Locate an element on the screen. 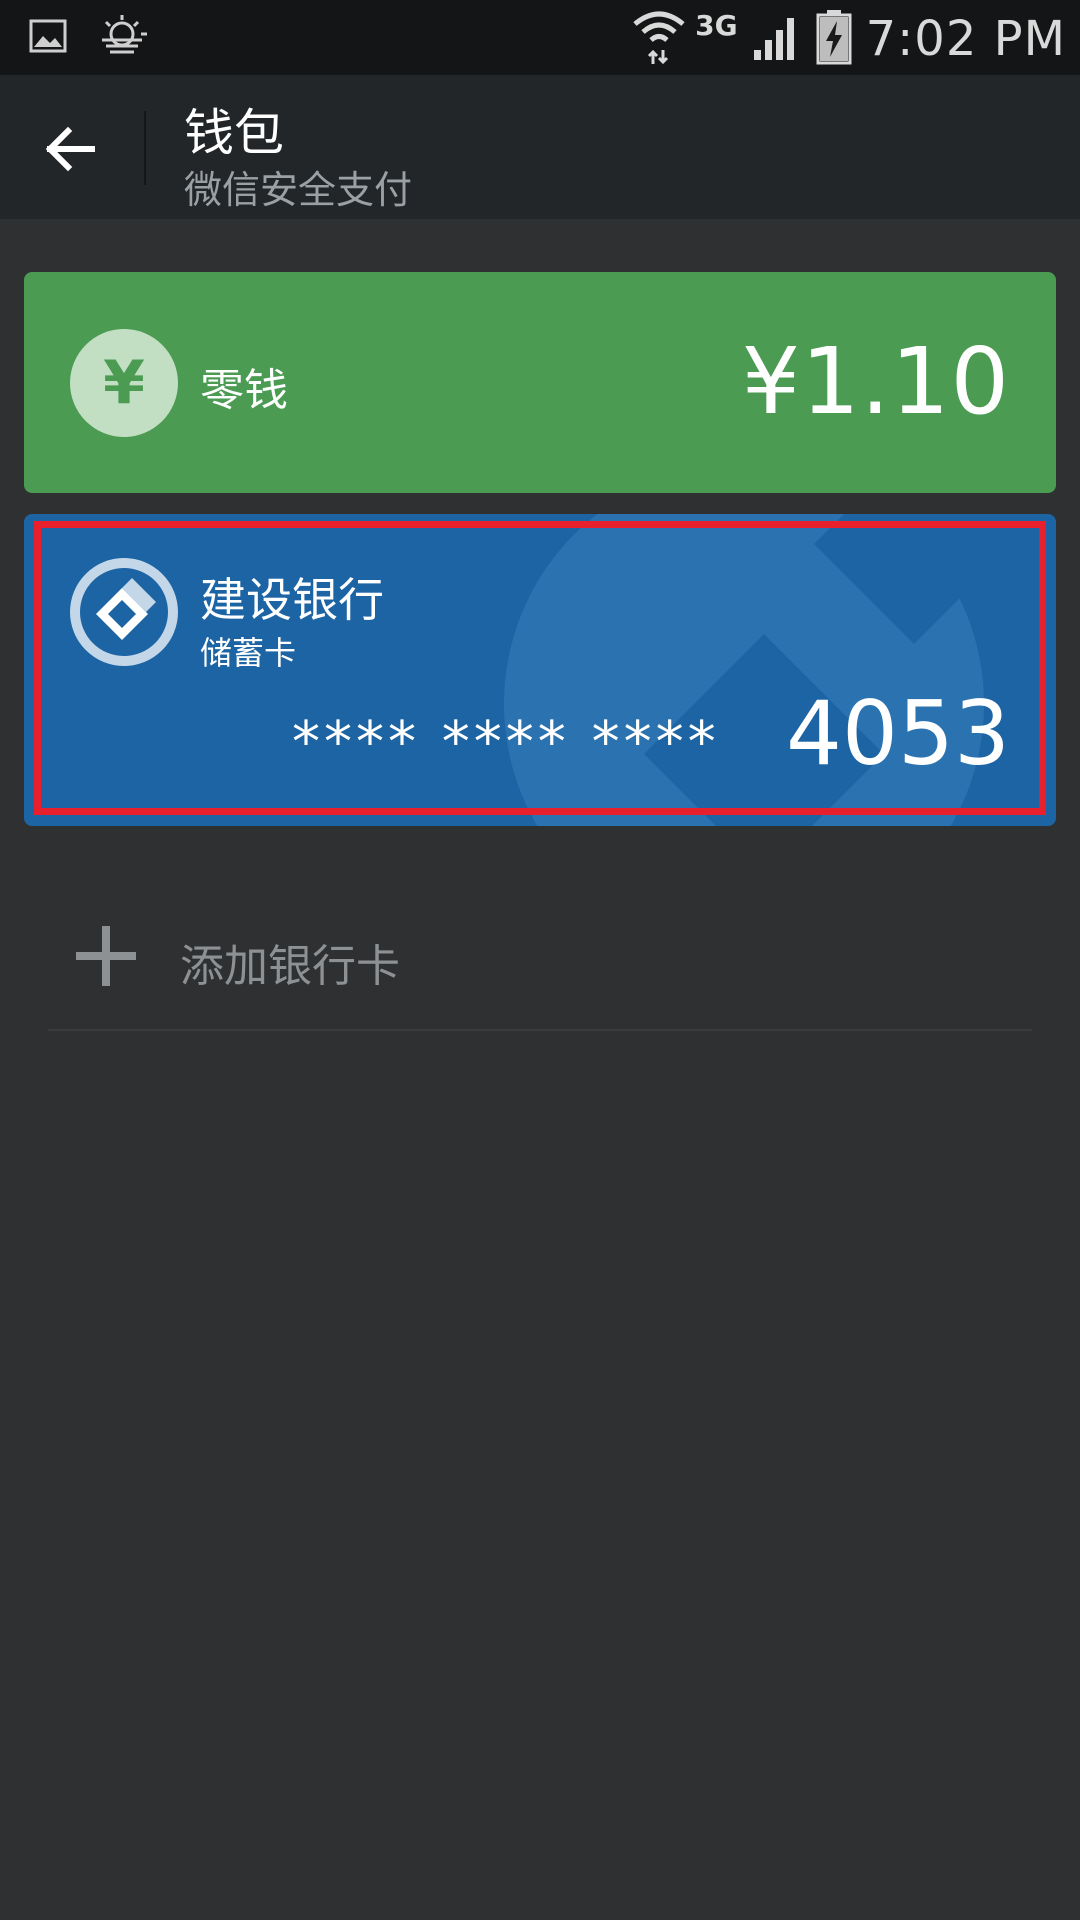 Image resolution: width=1080 pixels, height=1920 pixels. header-divider is located at coordinates (145, 148).